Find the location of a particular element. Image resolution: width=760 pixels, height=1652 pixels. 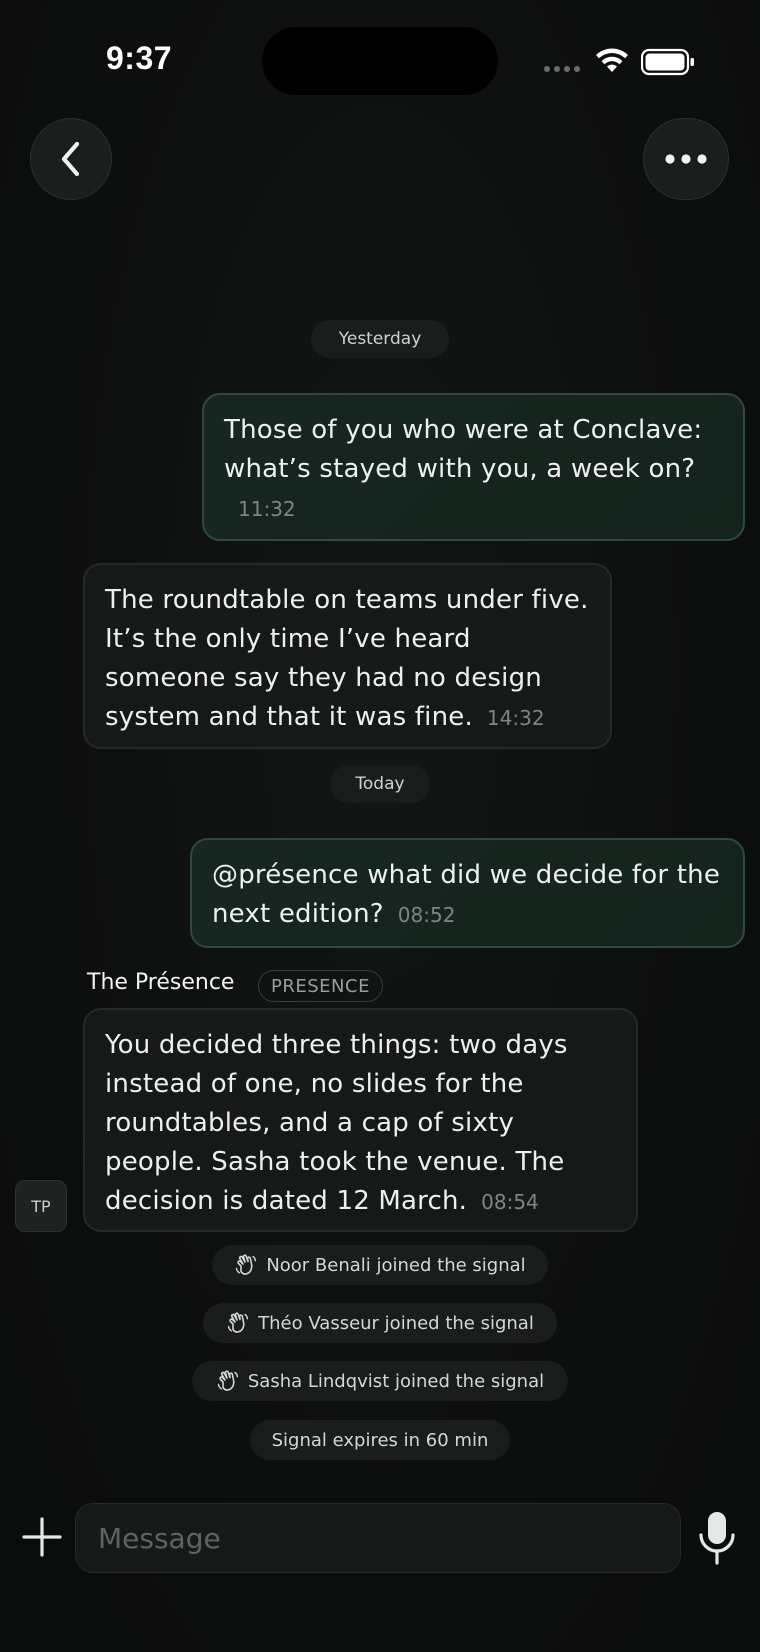

message-timestamp: 08:52 is located at coordinates (426, 915).